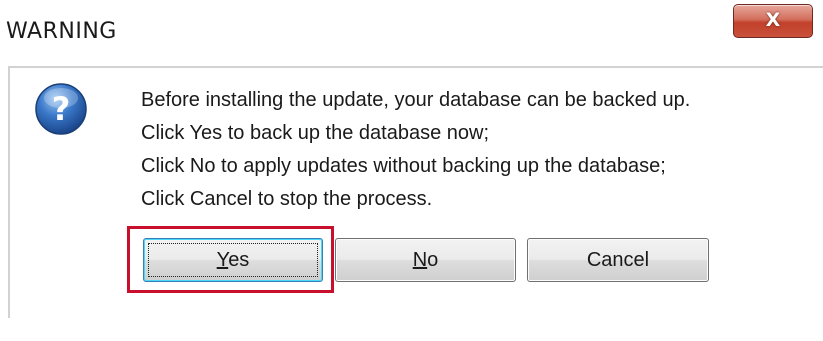 This screenshot has height=341, width=823. I want to click on no-mnemonic: N, so click(420, 260).